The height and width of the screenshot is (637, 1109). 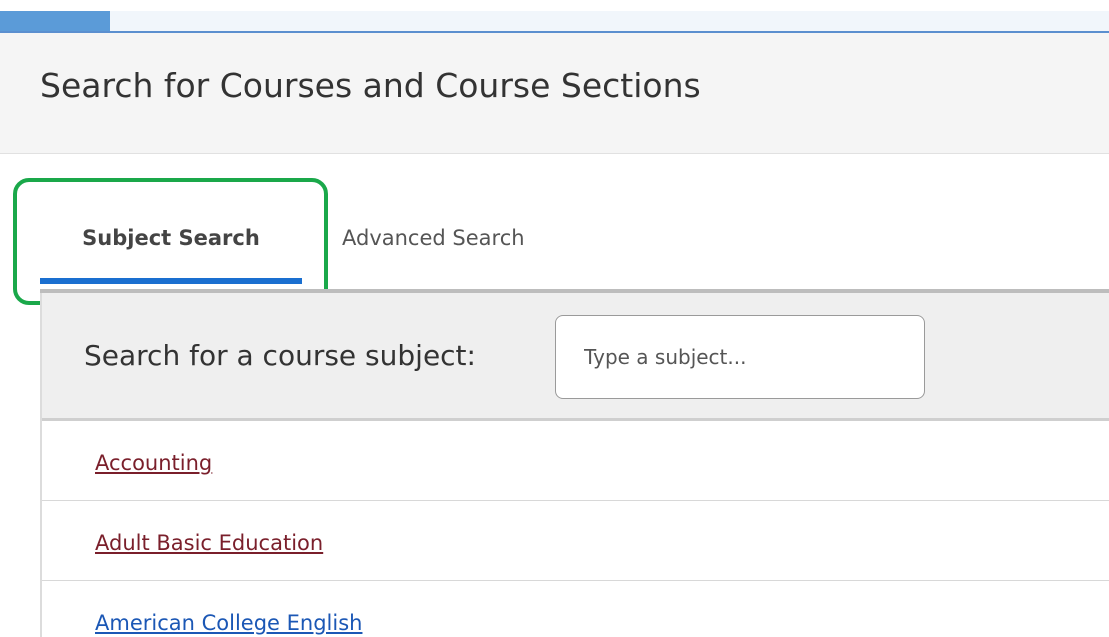 What do you see at coordinates (575, 461) in the screenshot?
I see `list-item: Accounting` at bounding box center [575, 461].